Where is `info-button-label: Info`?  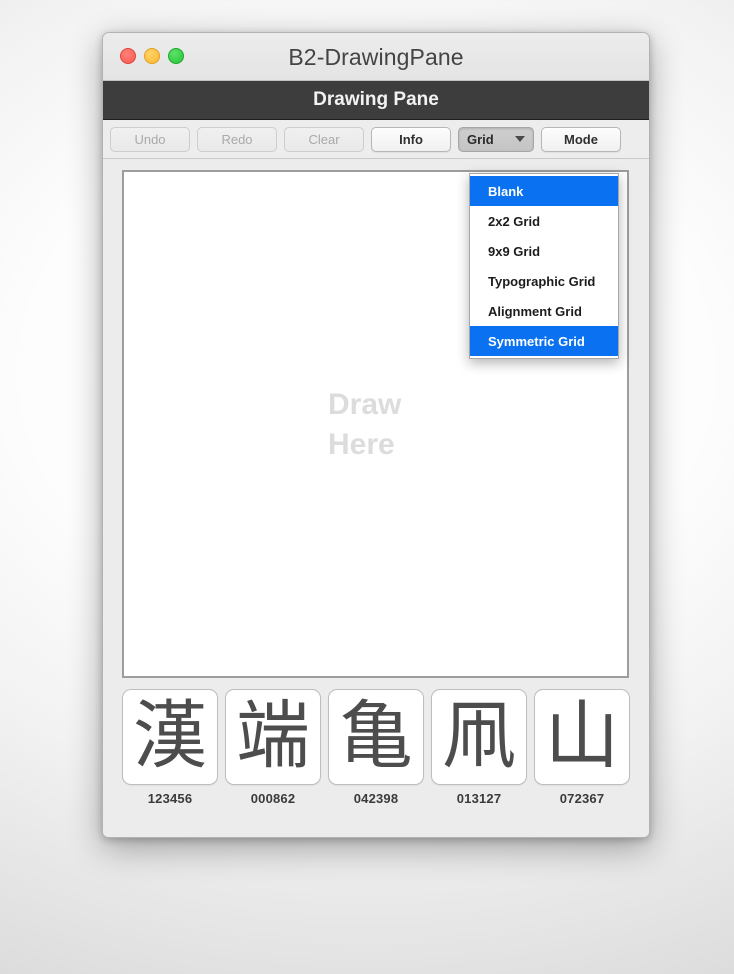
info-button-label: Info is located at coordinates (411, 139).